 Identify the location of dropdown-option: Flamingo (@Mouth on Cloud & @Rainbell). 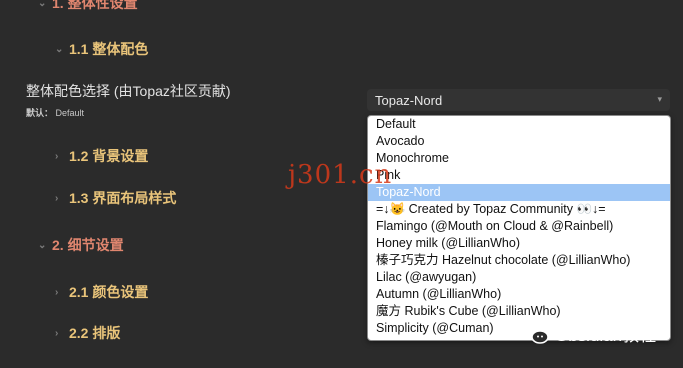
(519, 226).